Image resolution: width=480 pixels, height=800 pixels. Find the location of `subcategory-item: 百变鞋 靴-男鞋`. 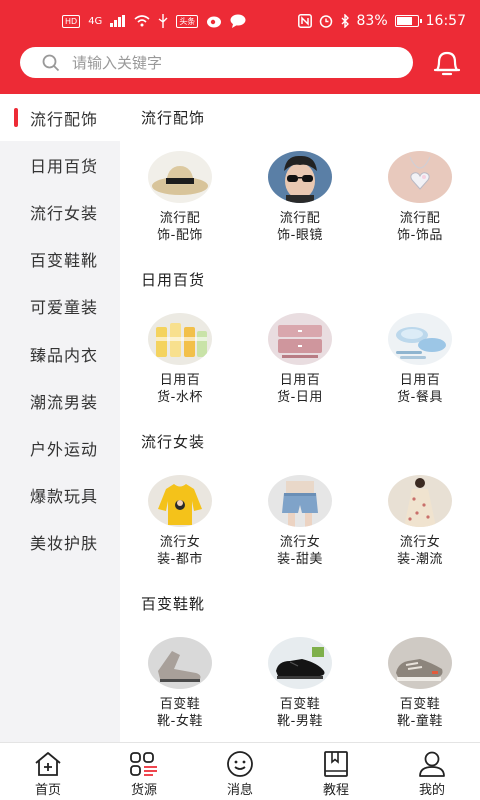

subcategory-item: 百变鞋 靴-男鞋 is located at coordinates (300, 684).